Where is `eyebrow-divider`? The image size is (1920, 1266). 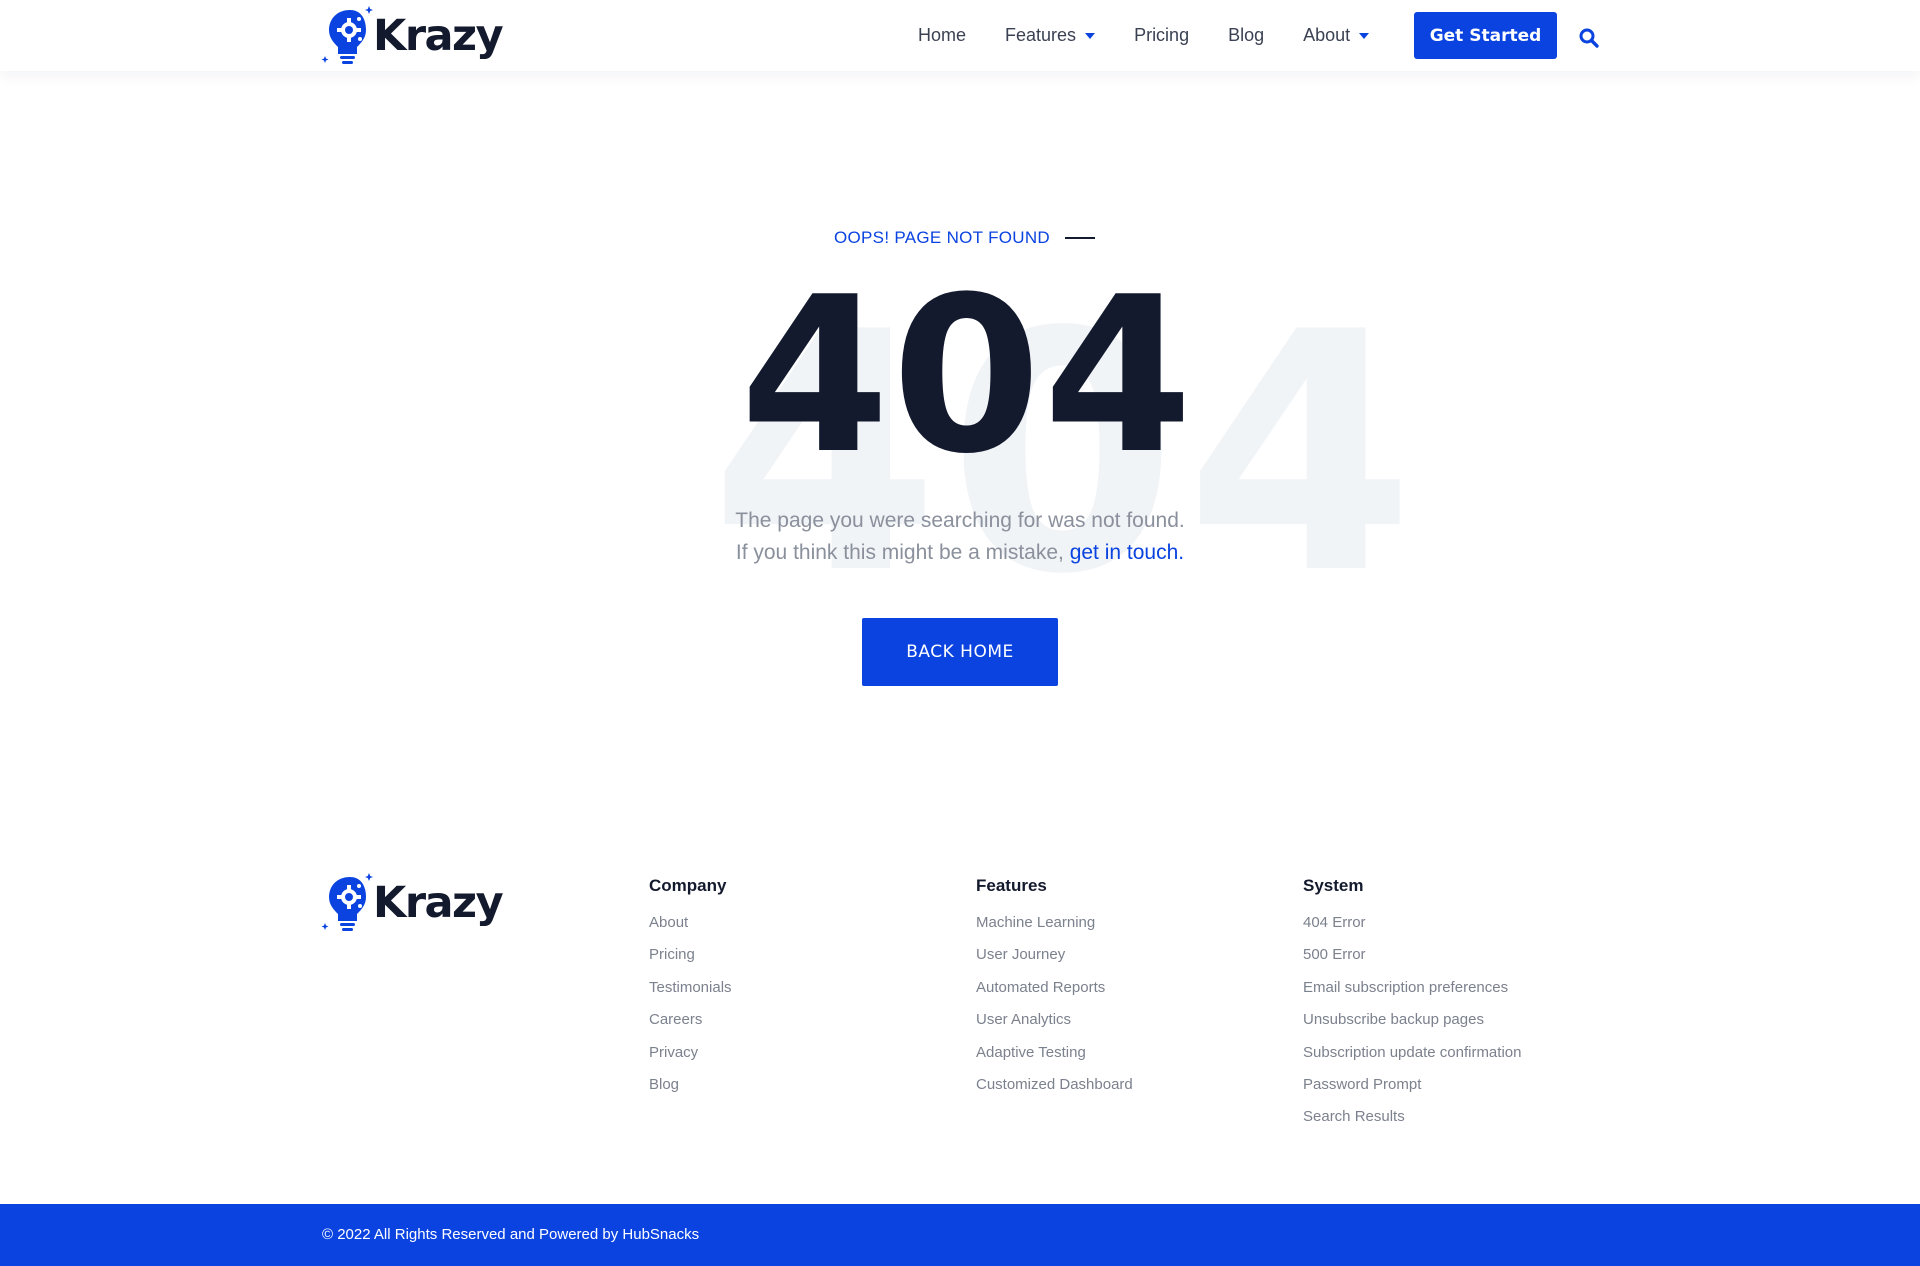
eyebrow-divider is located at coordinates (1080, 238).